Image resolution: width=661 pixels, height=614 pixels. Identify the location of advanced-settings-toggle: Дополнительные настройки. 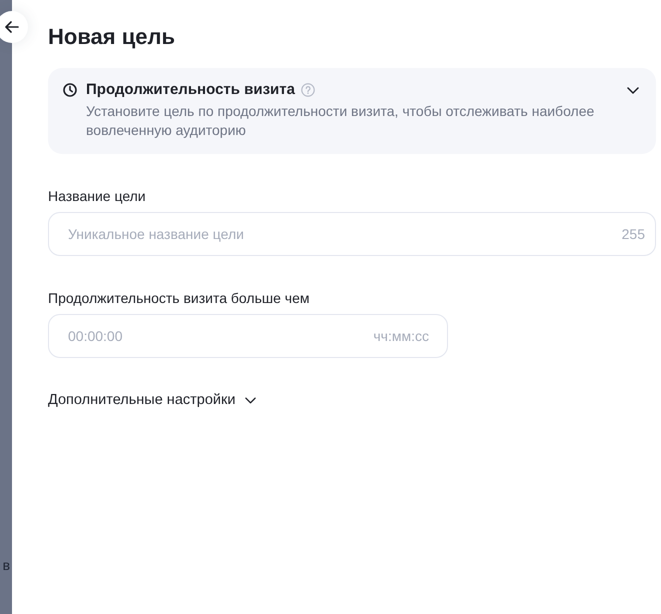
(152, 400).